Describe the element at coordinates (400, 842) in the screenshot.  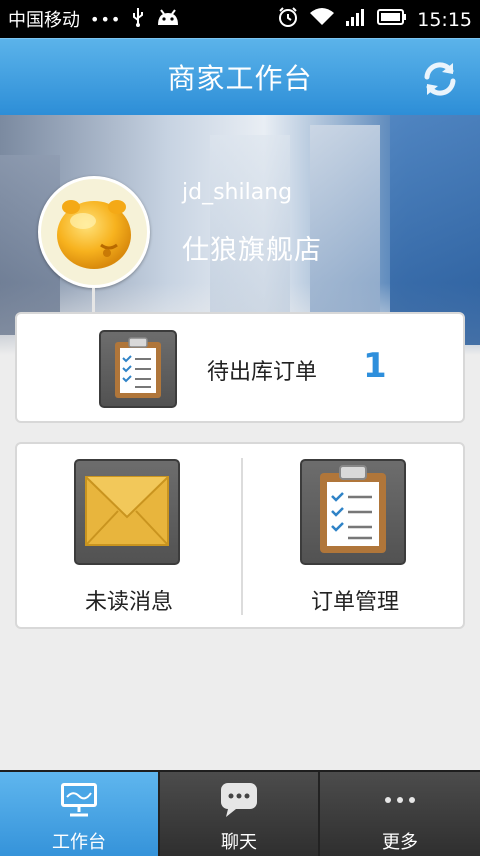
I see `tab-more-label: 更多` at that location.